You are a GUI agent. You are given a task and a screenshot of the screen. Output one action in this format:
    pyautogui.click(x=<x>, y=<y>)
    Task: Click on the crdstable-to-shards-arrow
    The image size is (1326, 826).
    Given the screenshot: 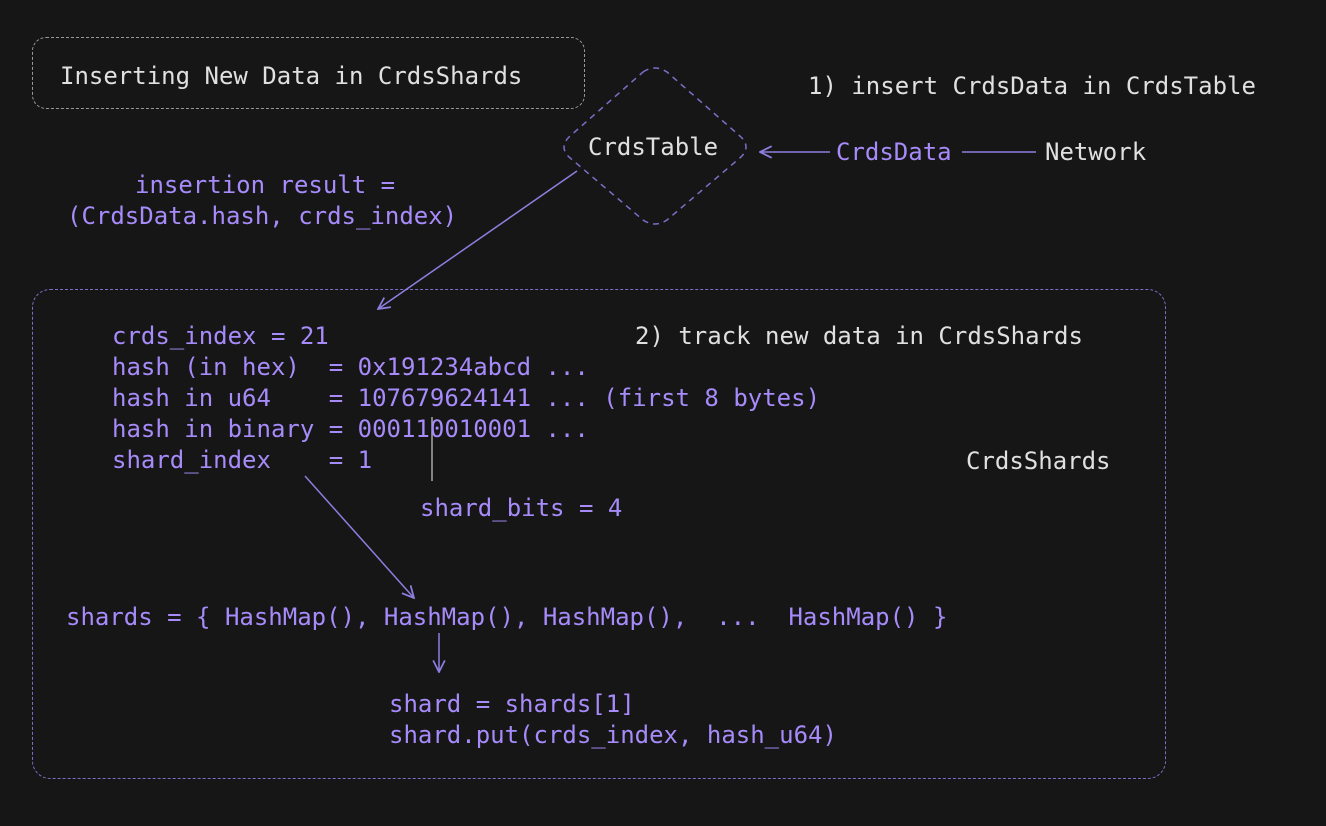 What is the action you would take?
    pyautogui.click(x=478, y=239)
    